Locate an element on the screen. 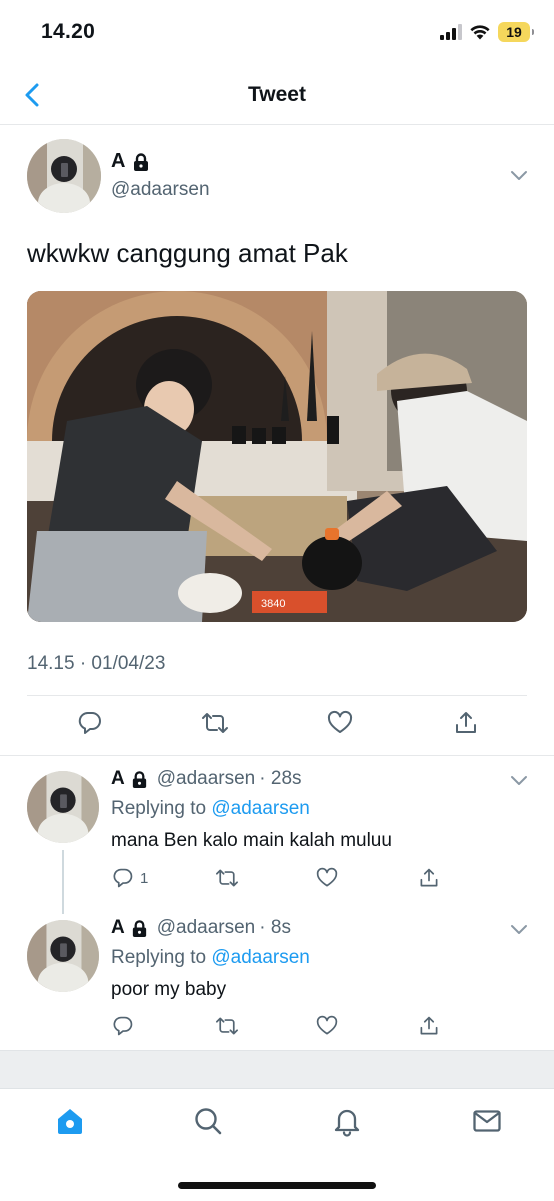 The image size is (554, 1201). home-icon is located at coordinates (70, 1121).